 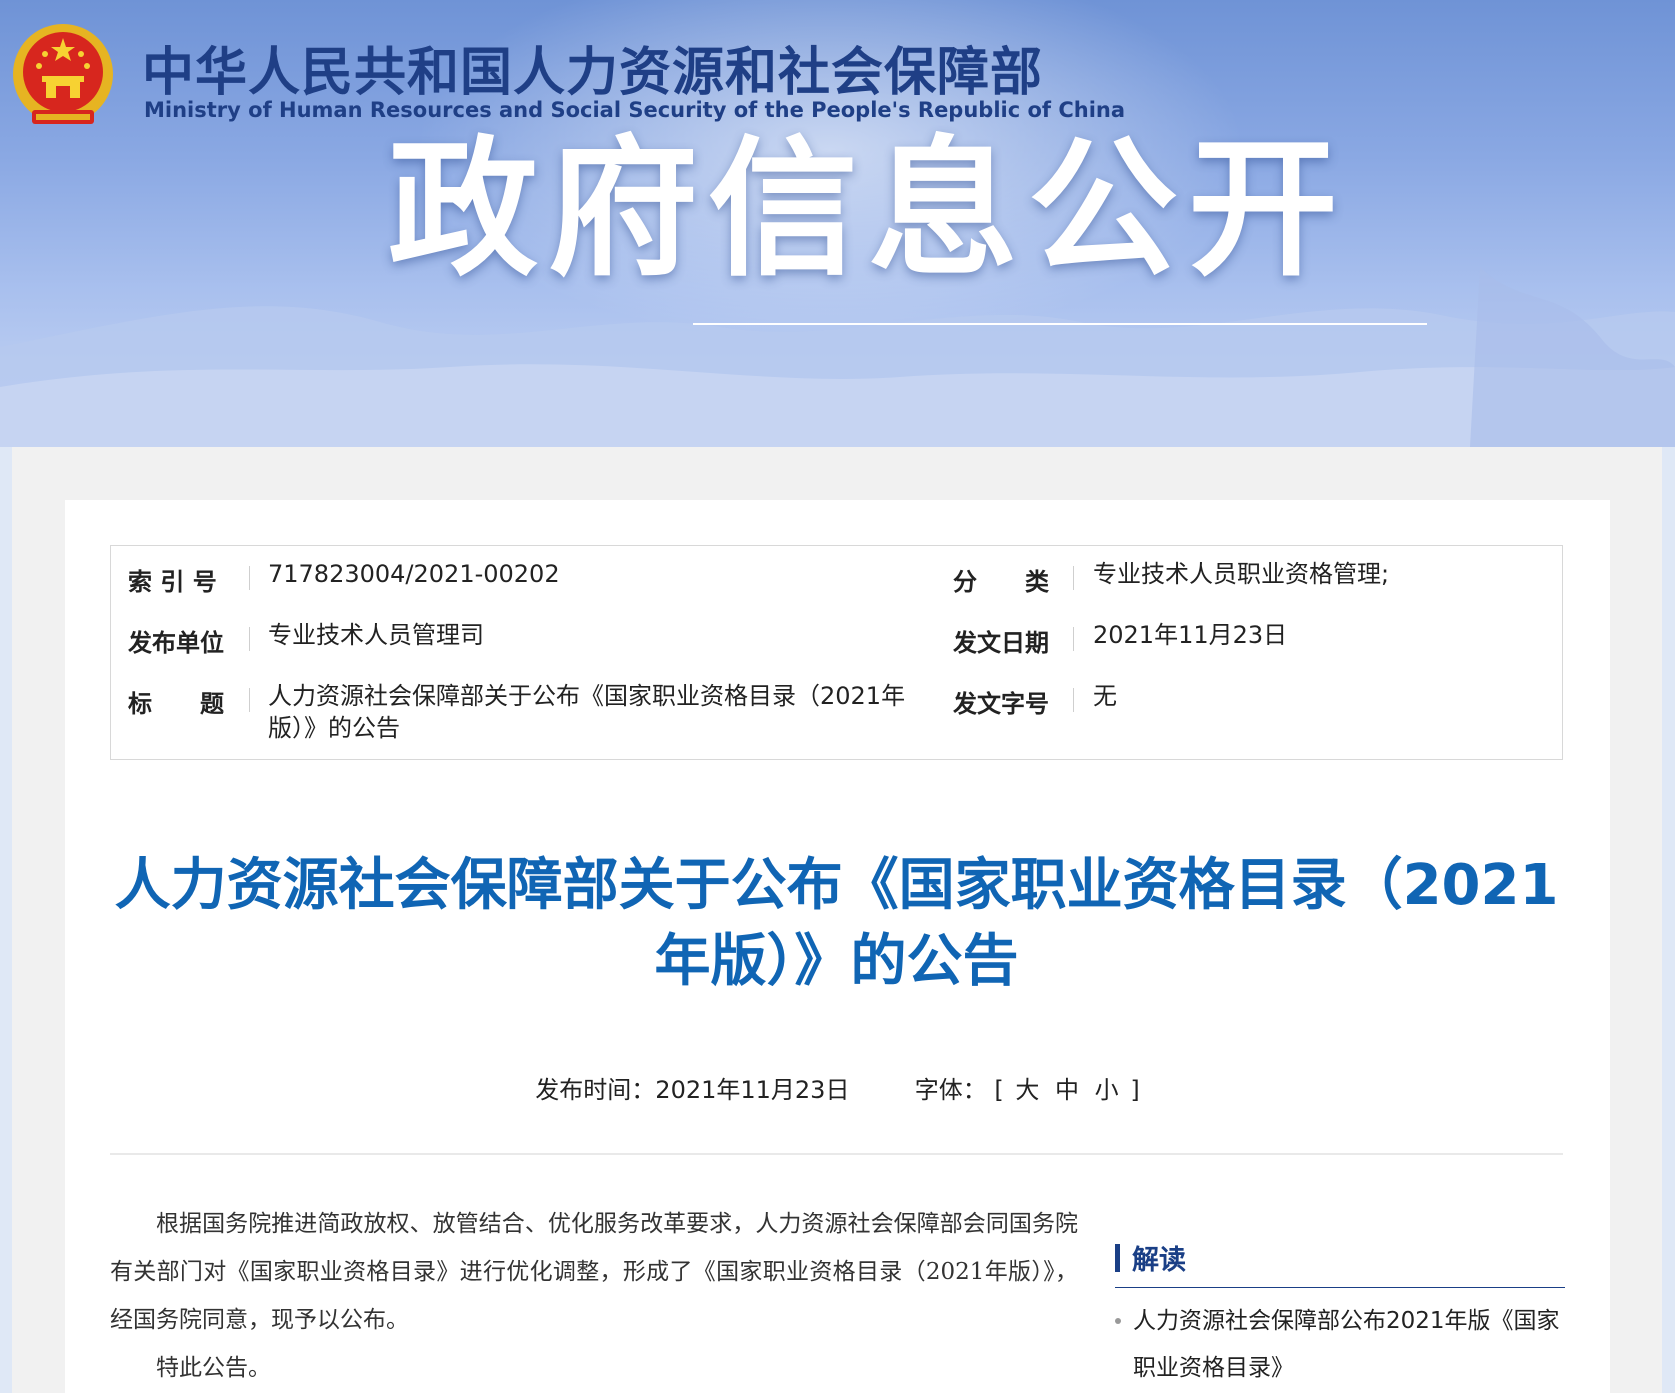 I want to click on font-small-button: 小, so click(x=1107, y=1087).